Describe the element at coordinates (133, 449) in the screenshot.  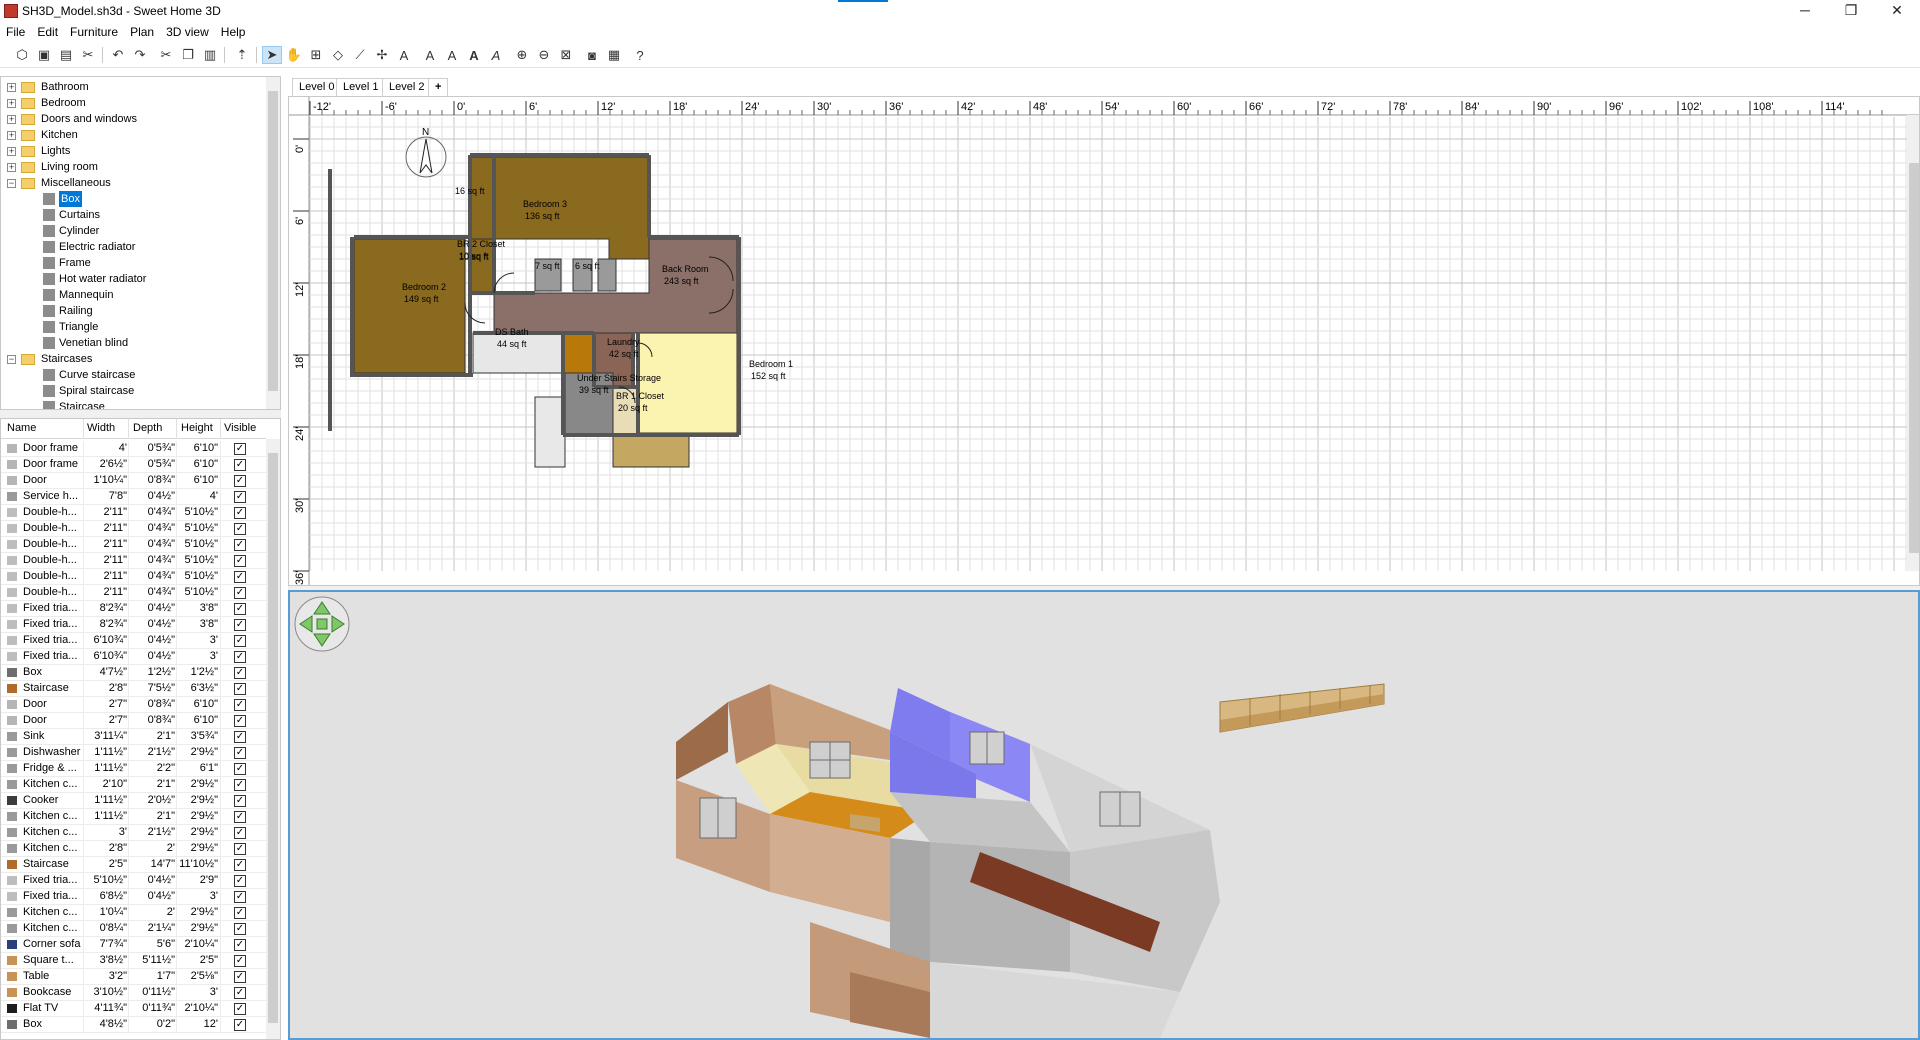
I see `furniture-row: Door frame 4' 0'5¾" 6'10" ✓` at that location.